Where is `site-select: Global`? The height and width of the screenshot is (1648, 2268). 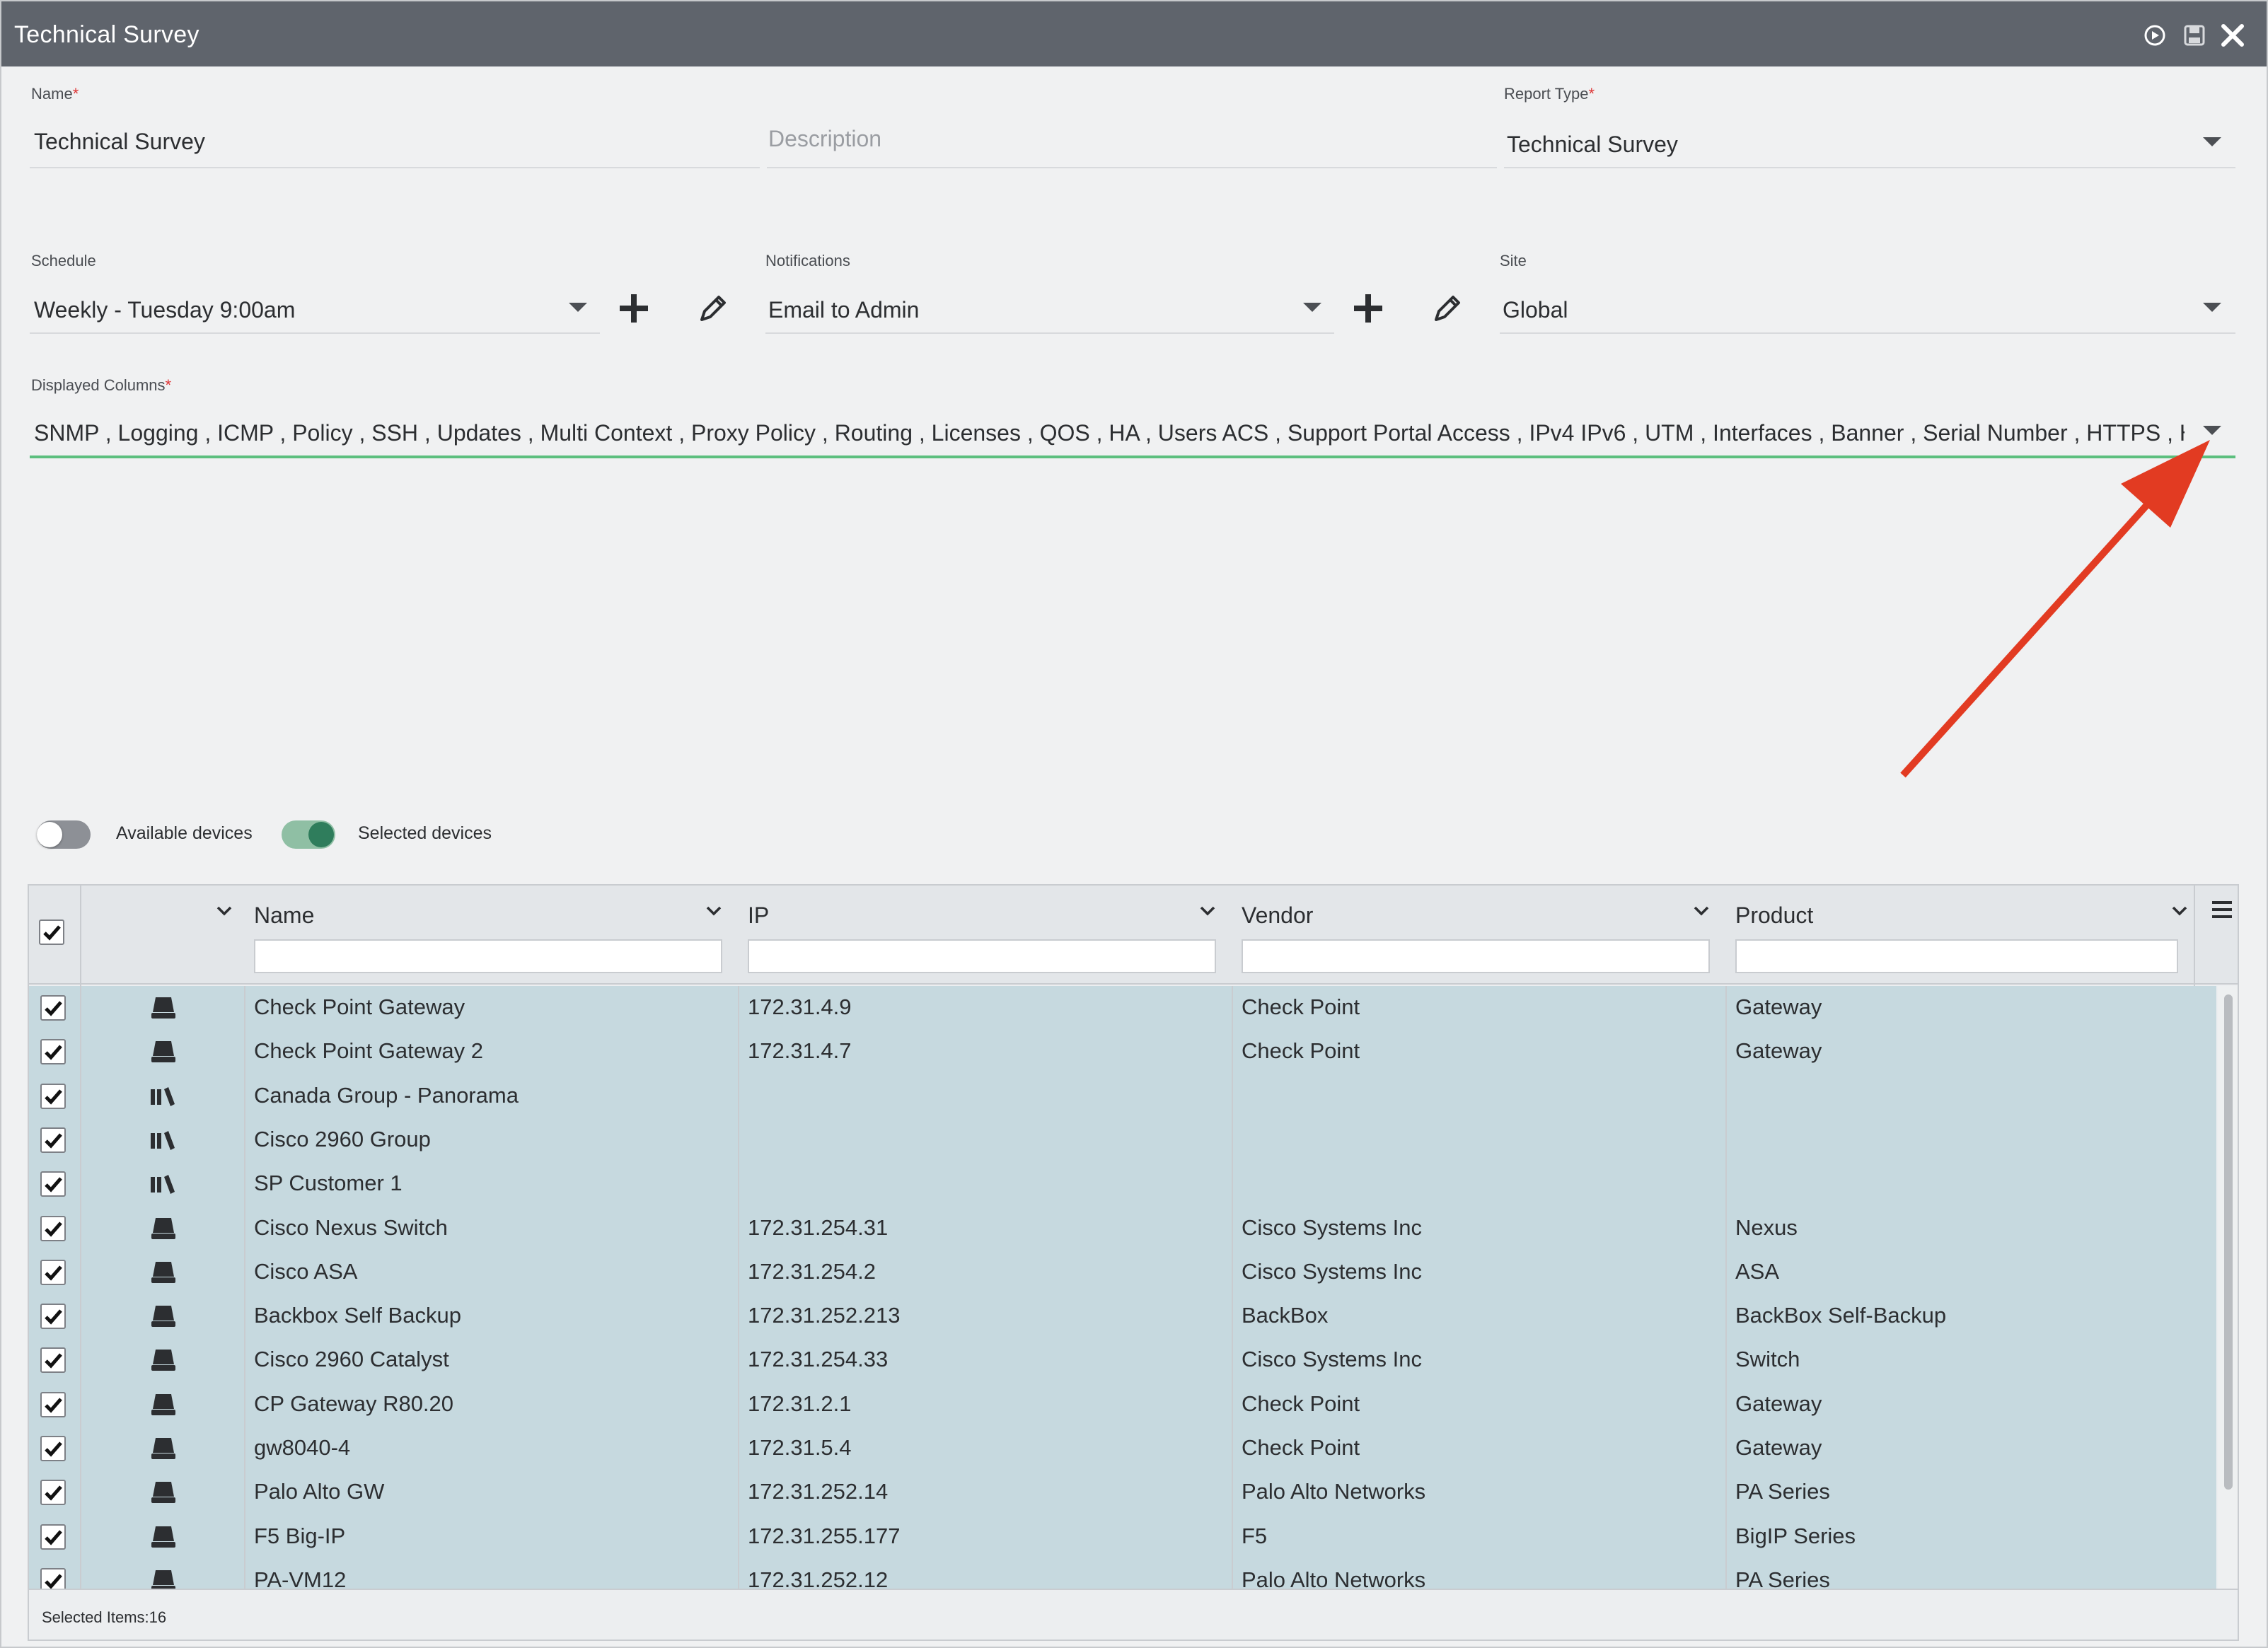 site-select: Global is located at coordinates (1536, 310).